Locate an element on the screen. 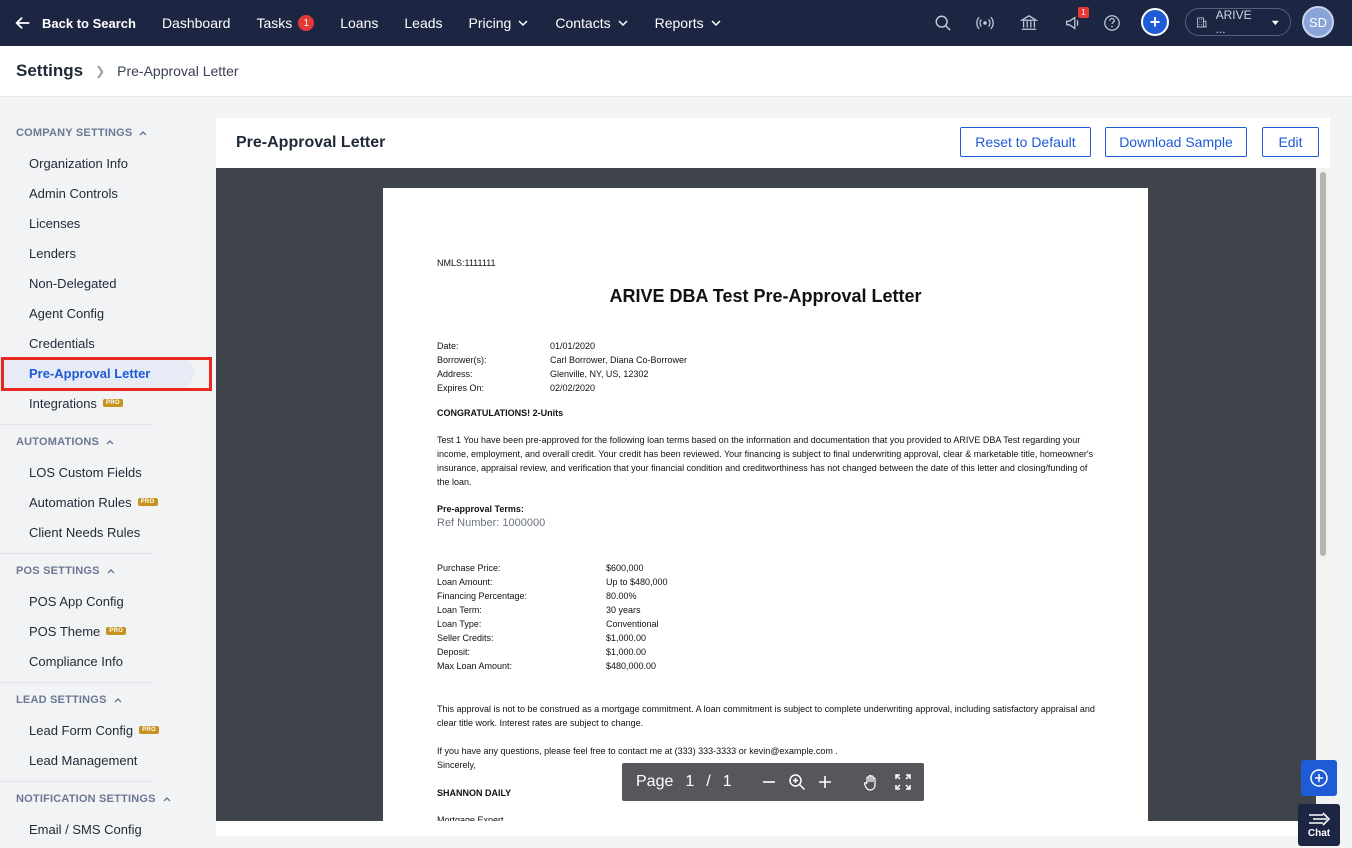  nav-leads: Leads is located at coordinates (423, 23).